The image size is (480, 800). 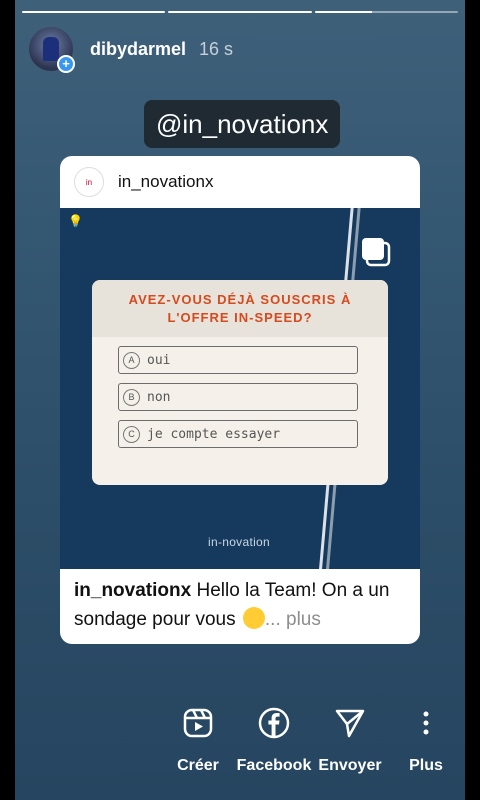 I want to click on story-username: dibydarmel, so click(x=138, y=49).